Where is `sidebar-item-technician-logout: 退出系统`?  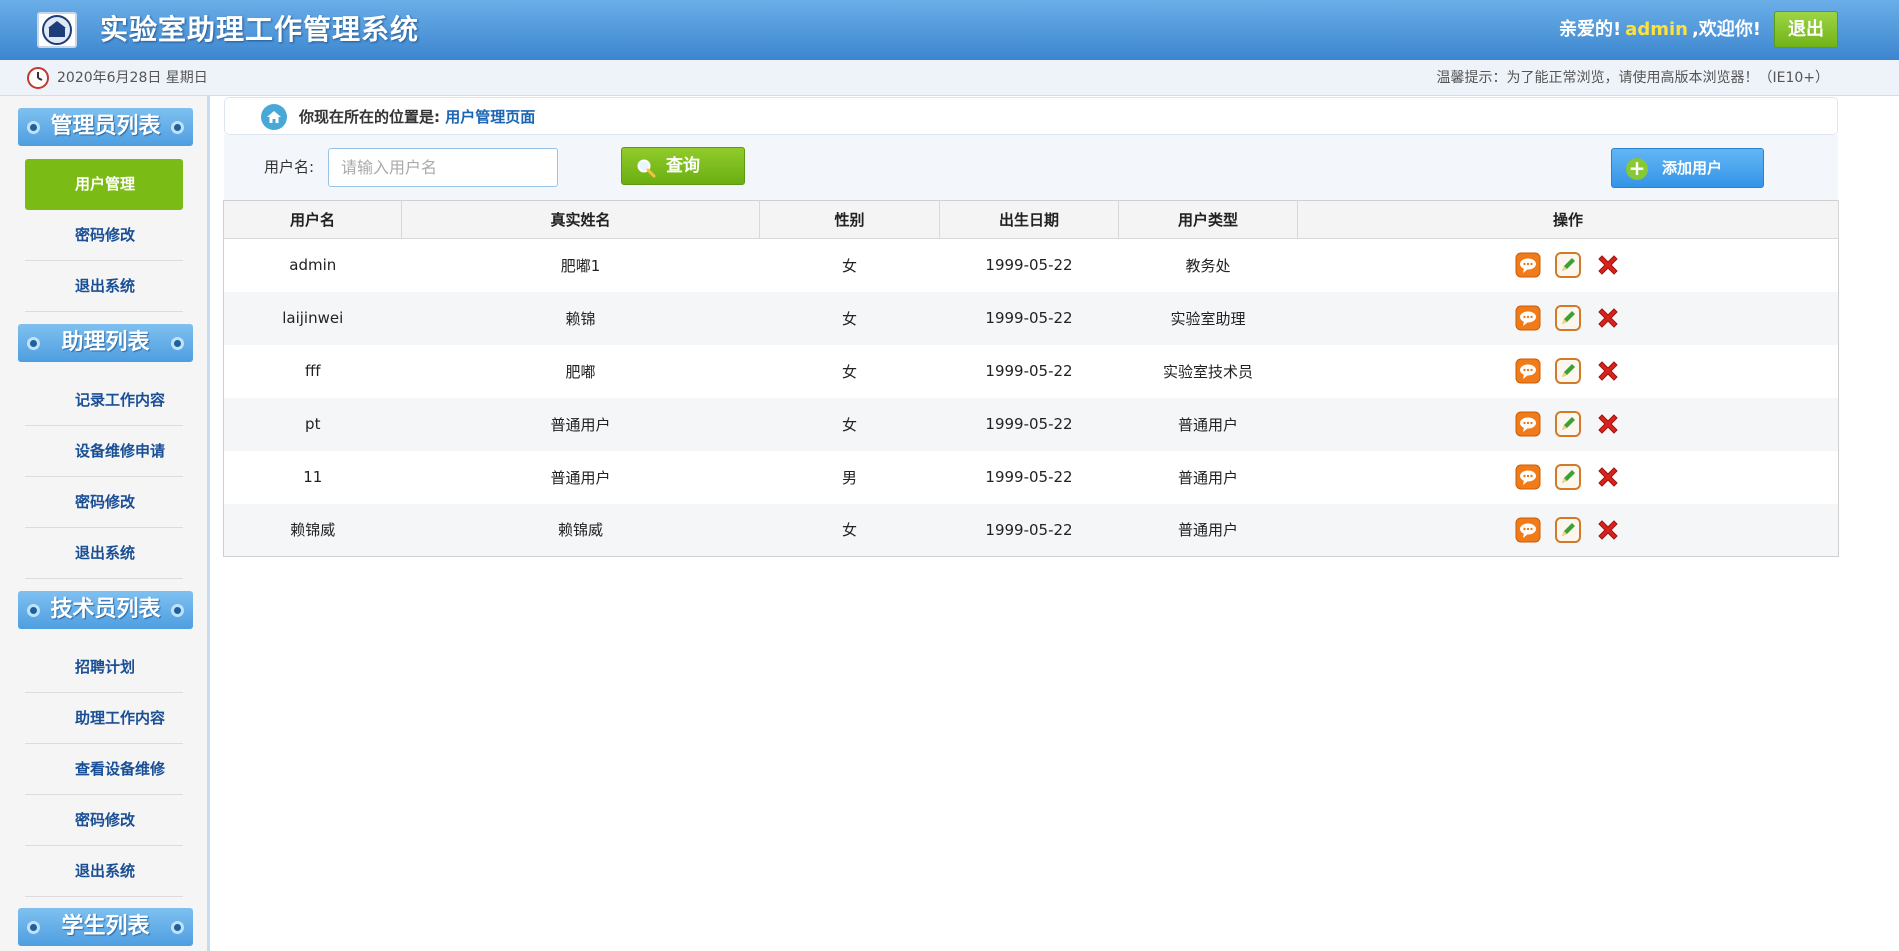
sidebar-item-technician-logout: 退出系统 is located at coordinates (104, 871).